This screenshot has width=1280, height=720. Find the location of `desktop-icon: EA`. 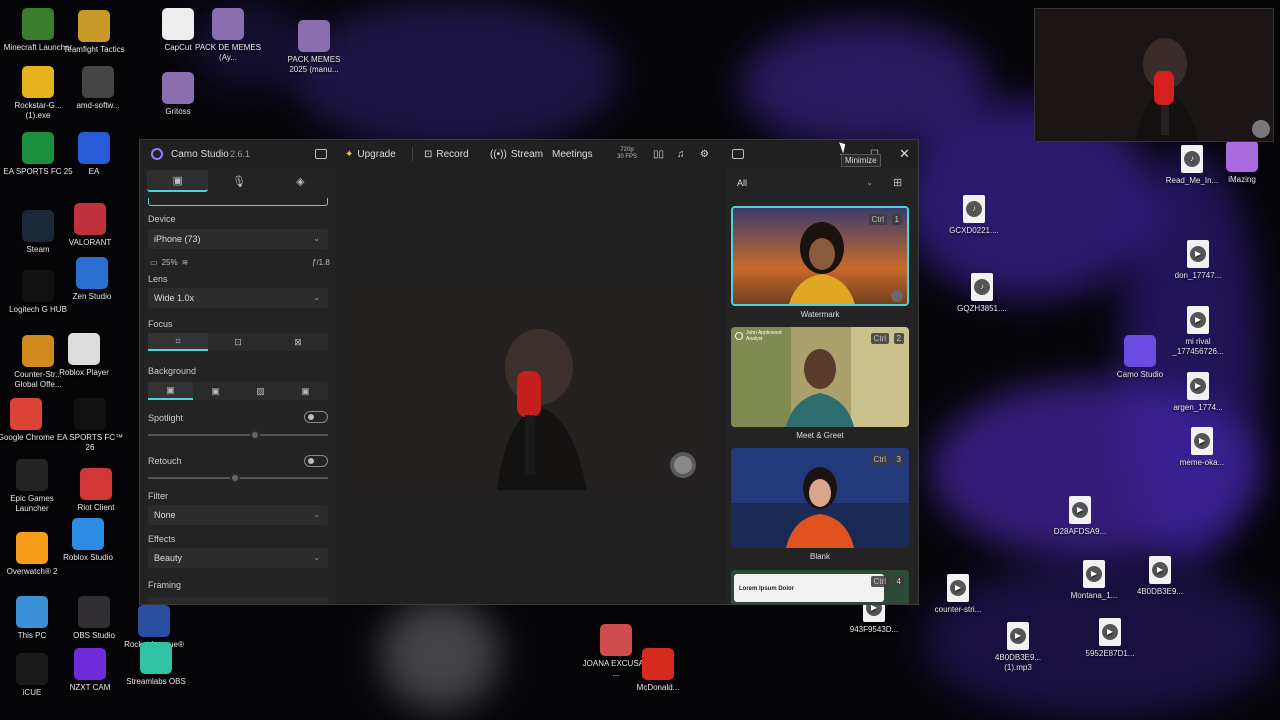

desktop-icon: EA is located at coordinates (94, 154).